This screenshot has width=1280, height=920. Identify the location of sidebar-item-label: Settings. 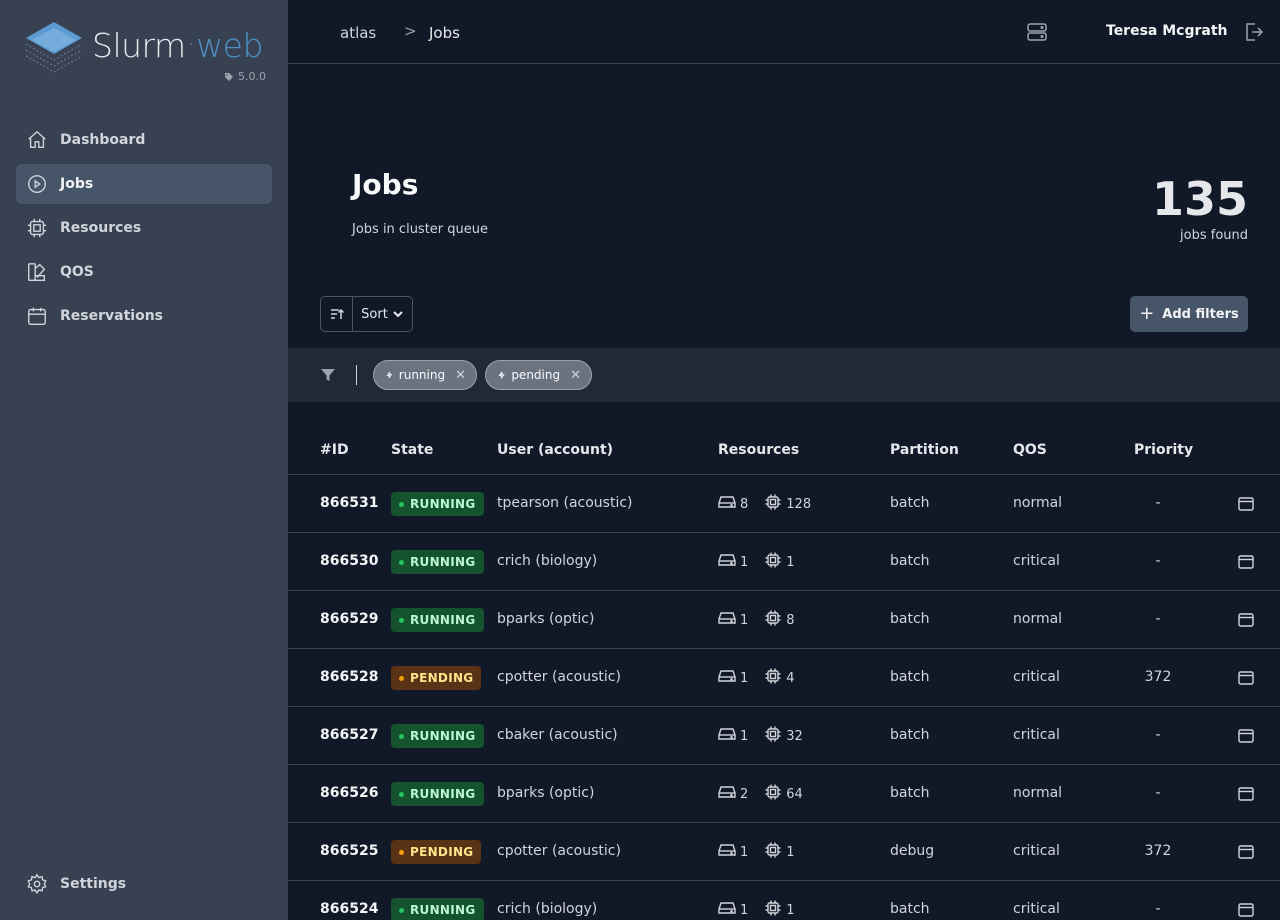
(93, 884).